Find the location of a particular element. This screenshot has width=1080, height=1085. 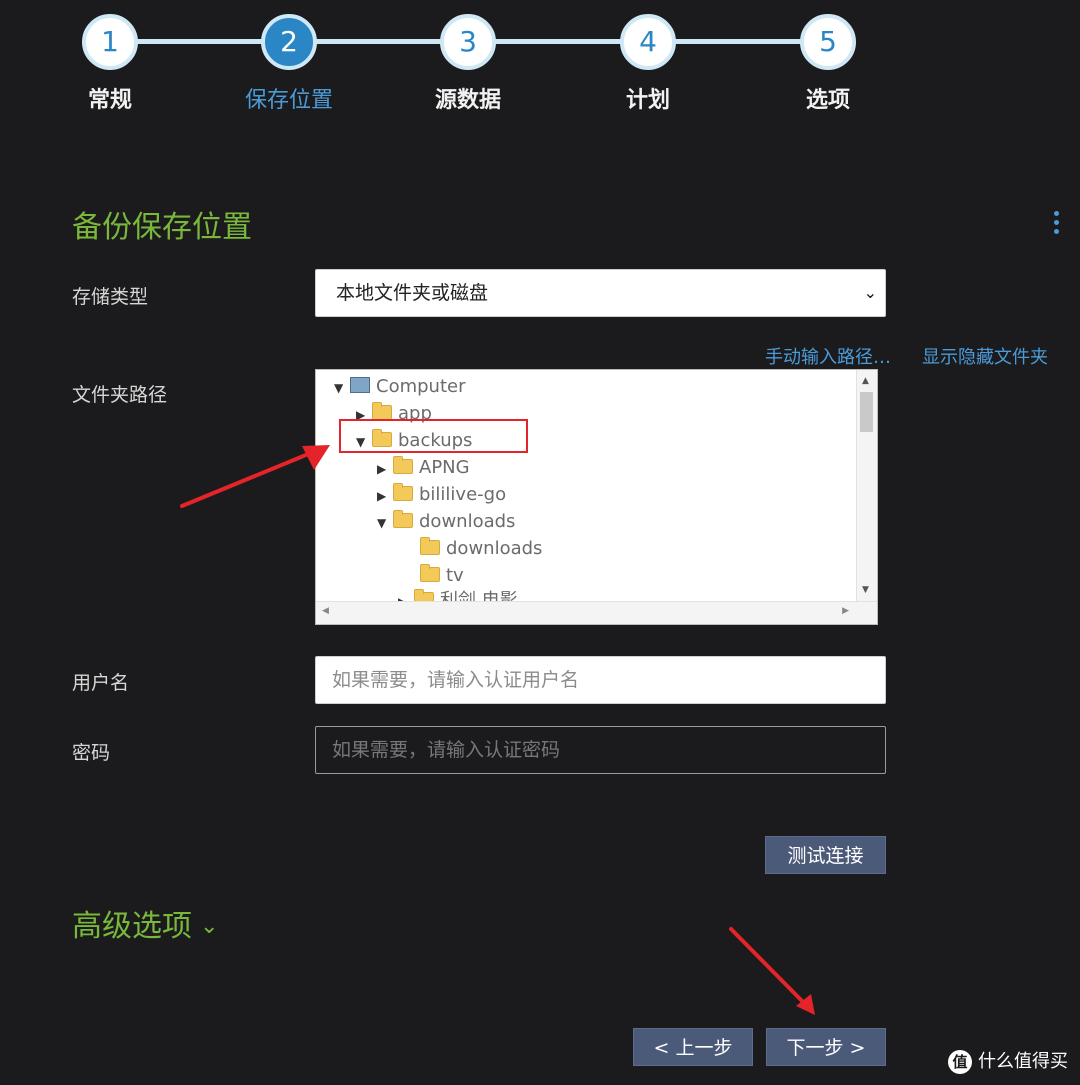

password-input: 如果需要，请输入认证密码 is located at coordinates (600, 750).